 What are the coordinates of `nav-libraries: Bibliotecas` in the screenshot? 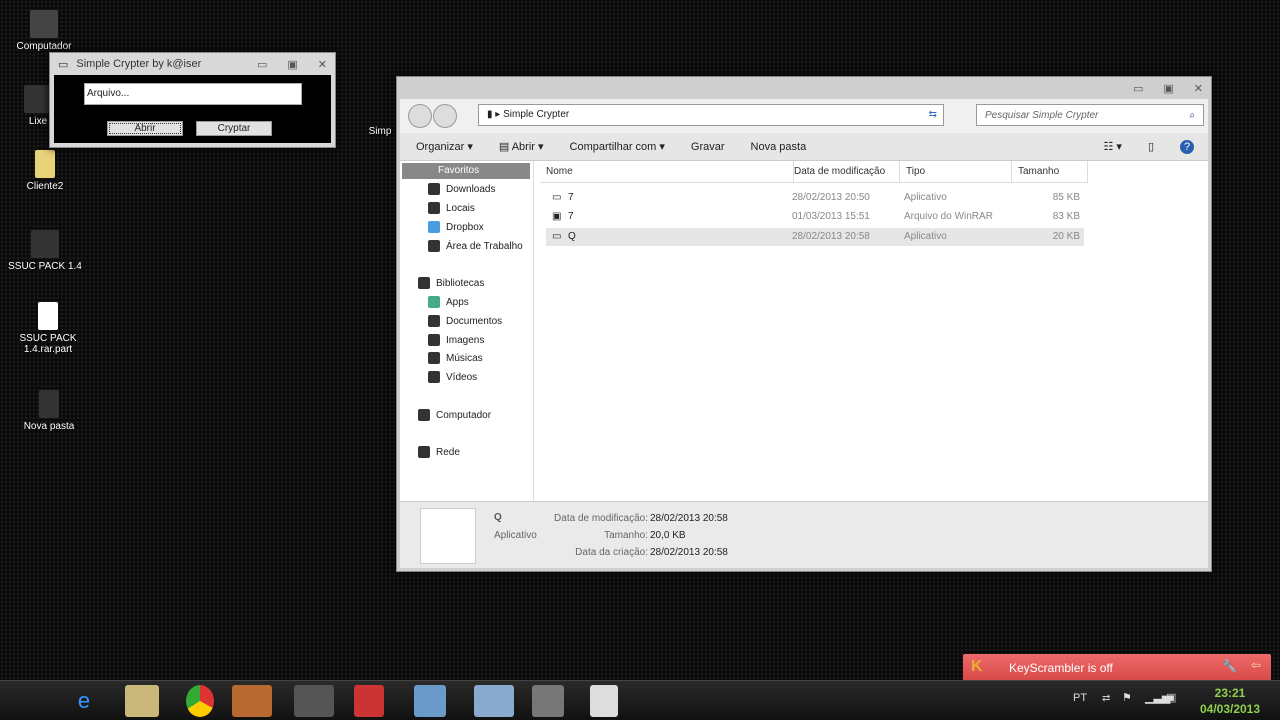 It's located at (451, 283).